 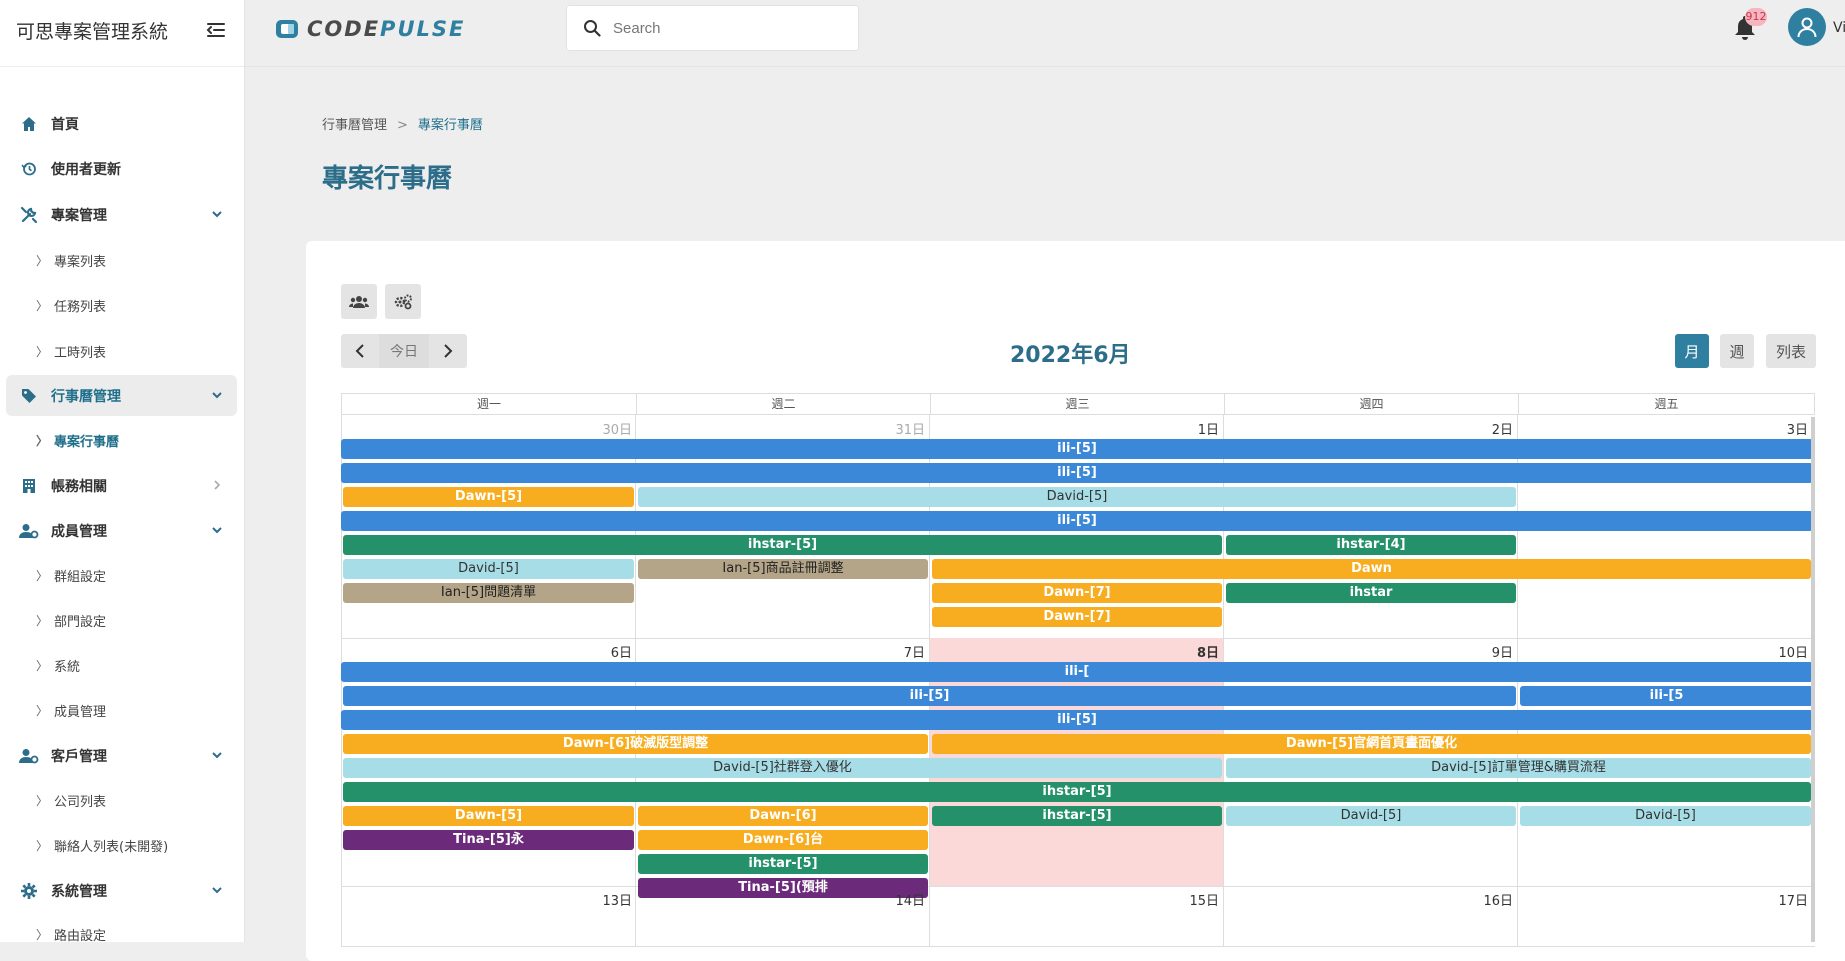 I want to click on day-number: 10日, so click(x=1663, y=651).